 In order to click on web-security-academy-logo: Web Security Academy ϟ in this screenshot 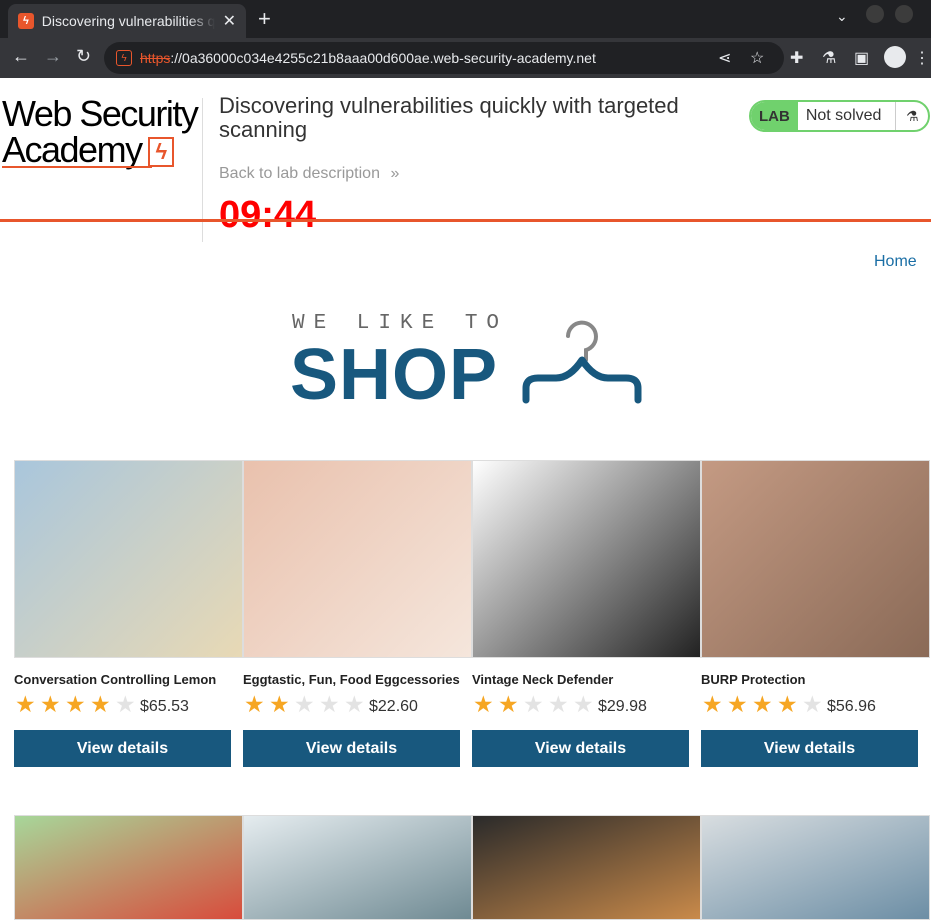, I will do `click(102, 132)`.